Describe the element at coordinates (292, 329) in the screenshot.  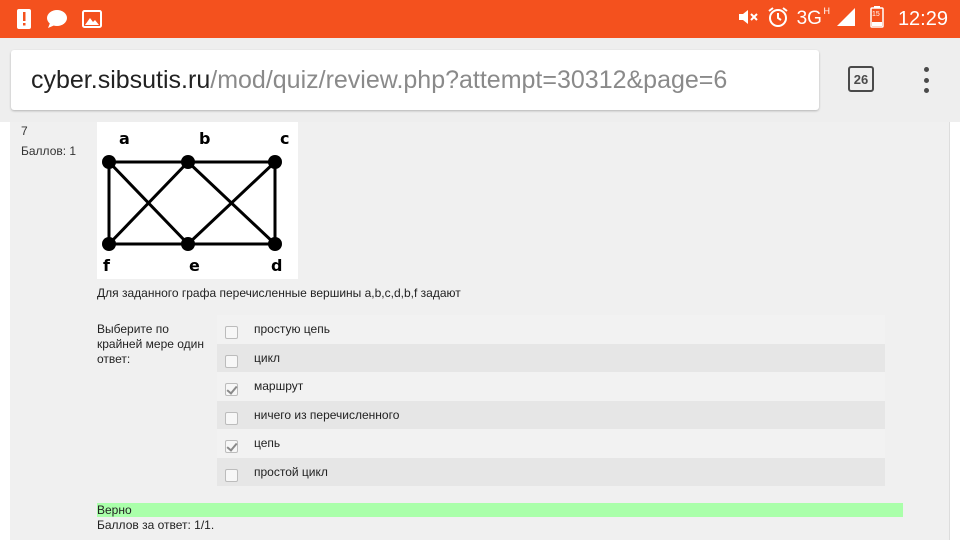
I see `answer-label: простую цепь` at that location.